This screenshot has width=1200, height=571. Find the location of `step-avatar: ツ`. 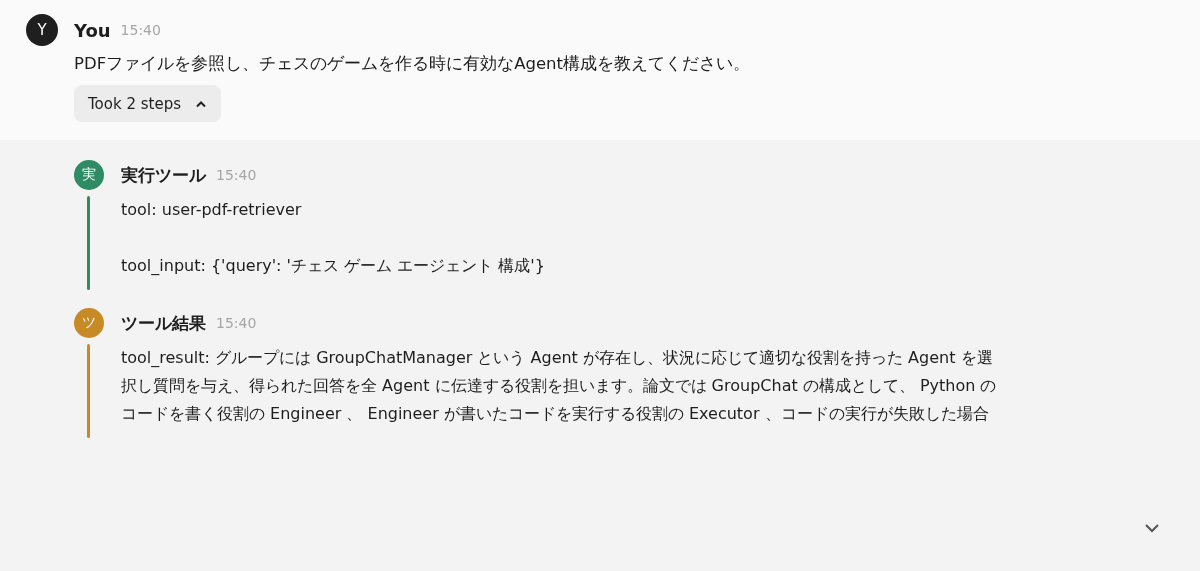

step-avatar: ツ is located at coordinates (89, 323).